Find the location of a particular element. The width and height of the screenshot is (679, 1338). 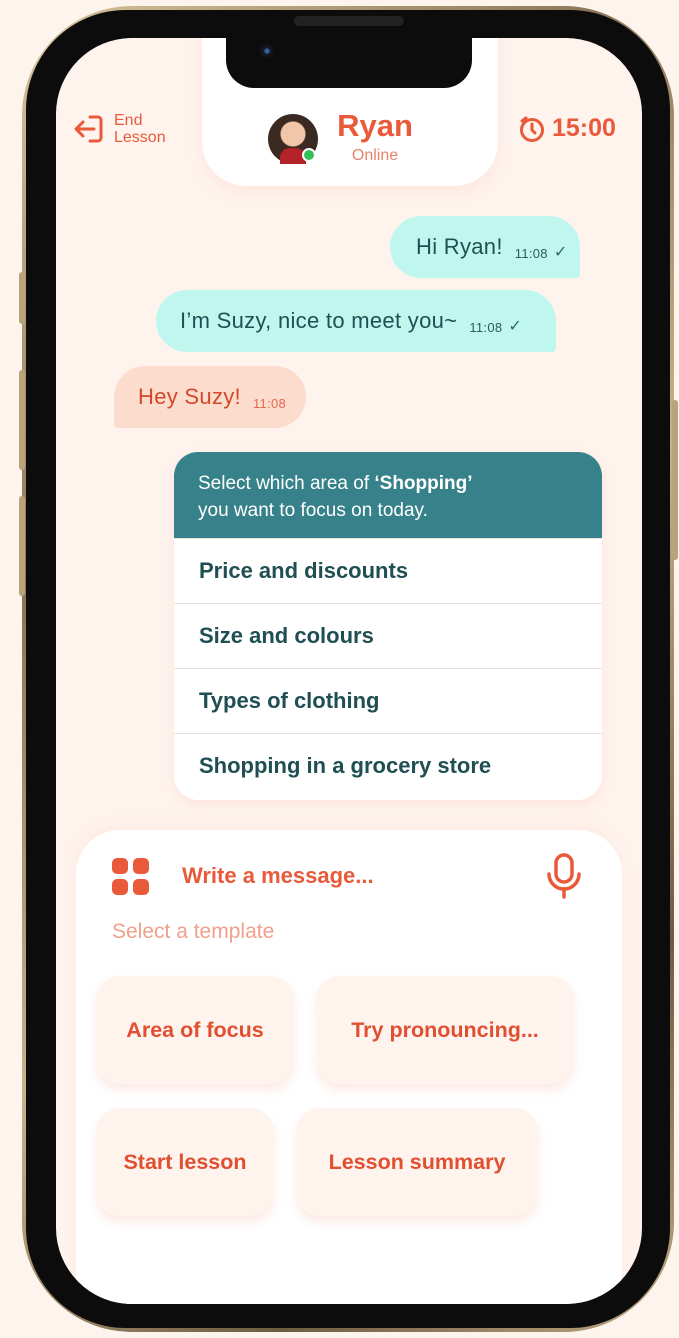

end-lesson-button: End Lesson is located at coordinates (129, 129).